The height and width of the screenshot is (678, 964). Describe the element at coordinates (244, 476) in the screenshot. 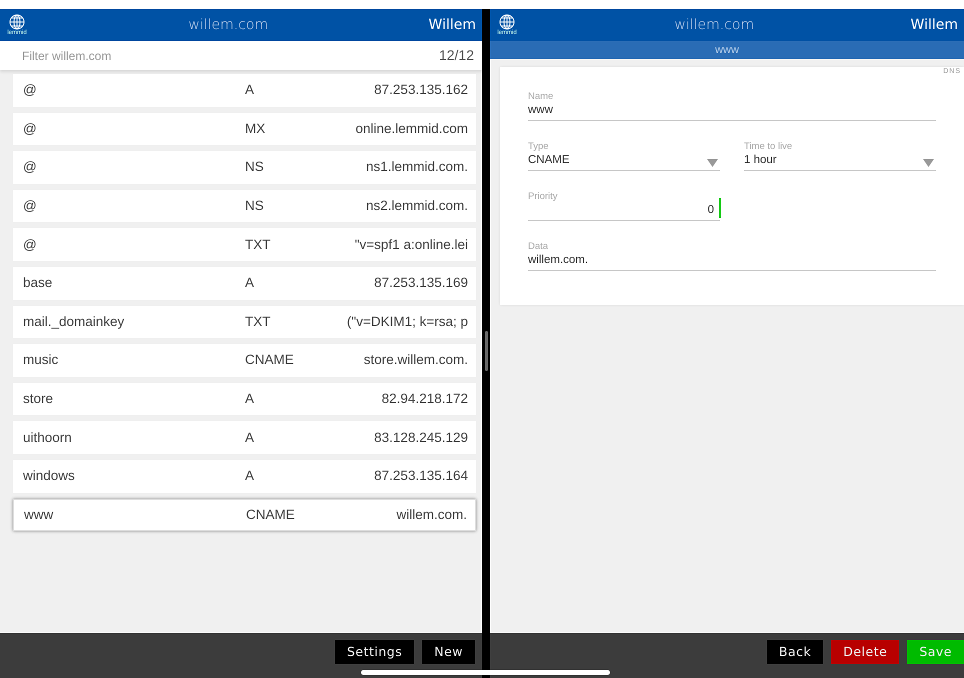

I see `record-row: windows A 87.253.135.164` at that location.